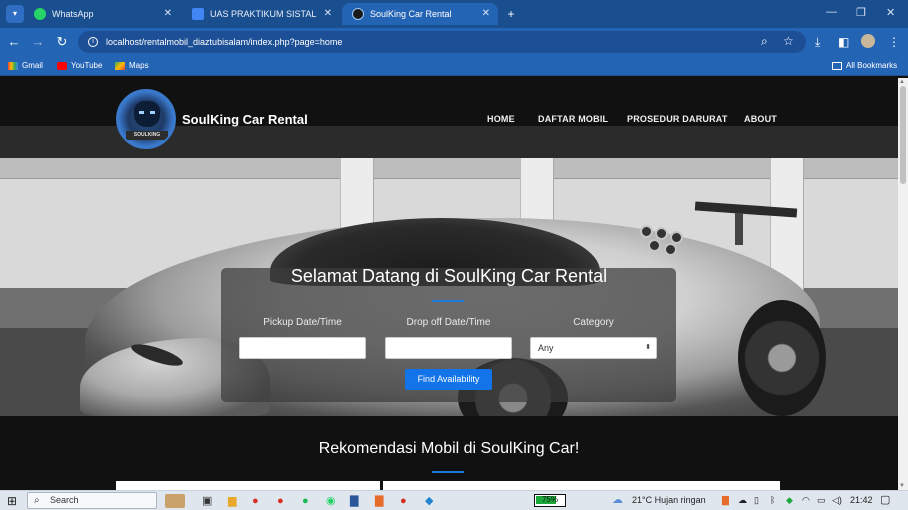 Image resolution: width=908 pixels, height=510 pixels. I want to click on taskbar-search: ⌕ Search, so click(92, 500).